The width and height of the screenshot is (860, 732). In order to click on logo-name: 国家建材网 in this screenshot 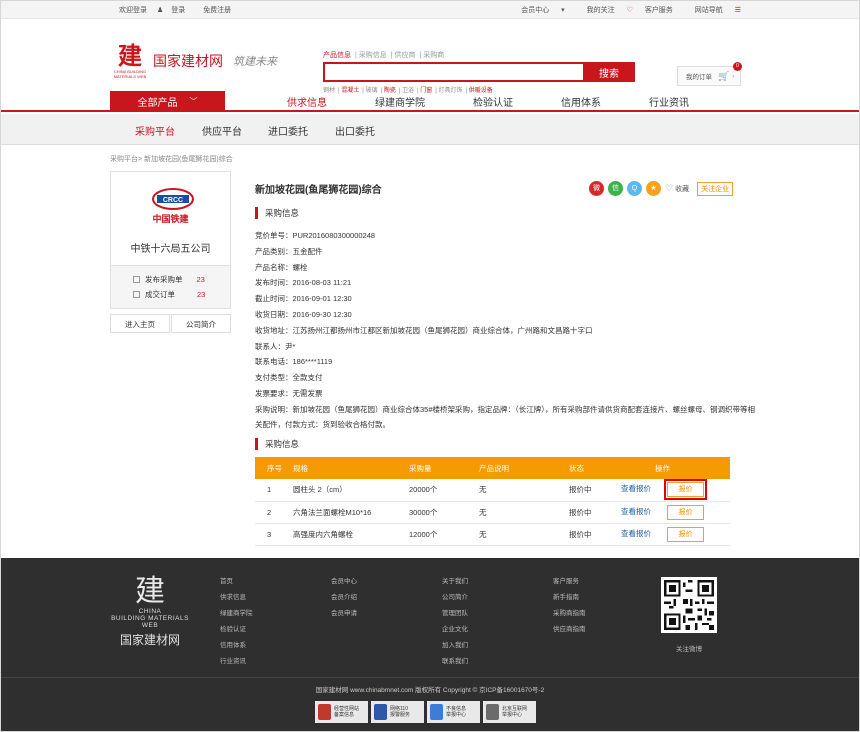, I will do `click(188, 61)`.